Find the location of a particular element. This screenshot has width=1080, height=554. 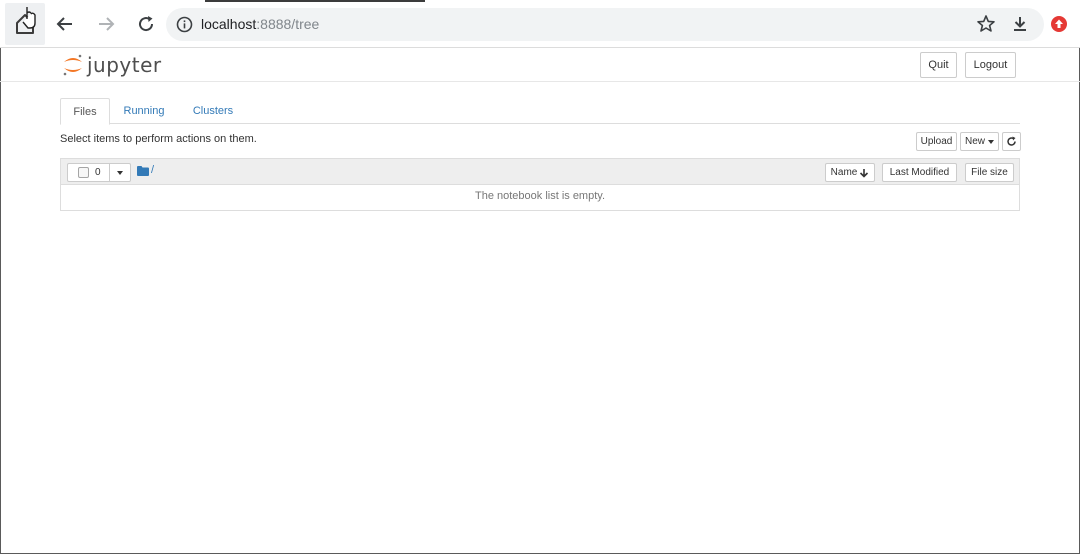

forward-button is located at coordinates (106, 24).